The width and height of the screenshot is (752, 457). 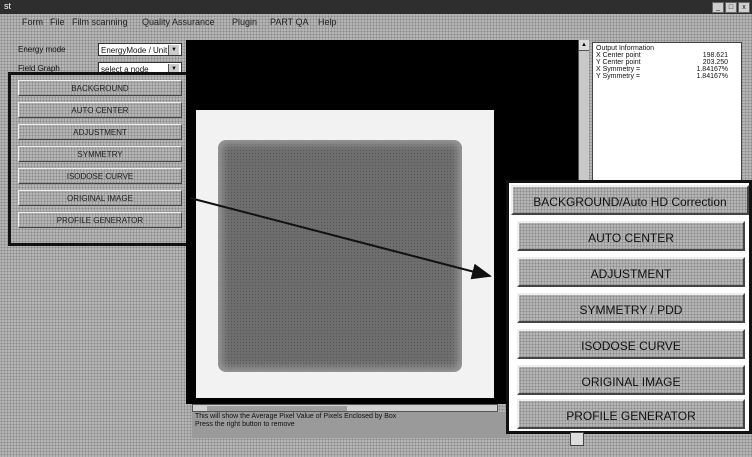 What do you see at coordinates (618, 76) in the screenshot?
I see `output-key: Y Symmetry =` at bounding box center [618, 76].